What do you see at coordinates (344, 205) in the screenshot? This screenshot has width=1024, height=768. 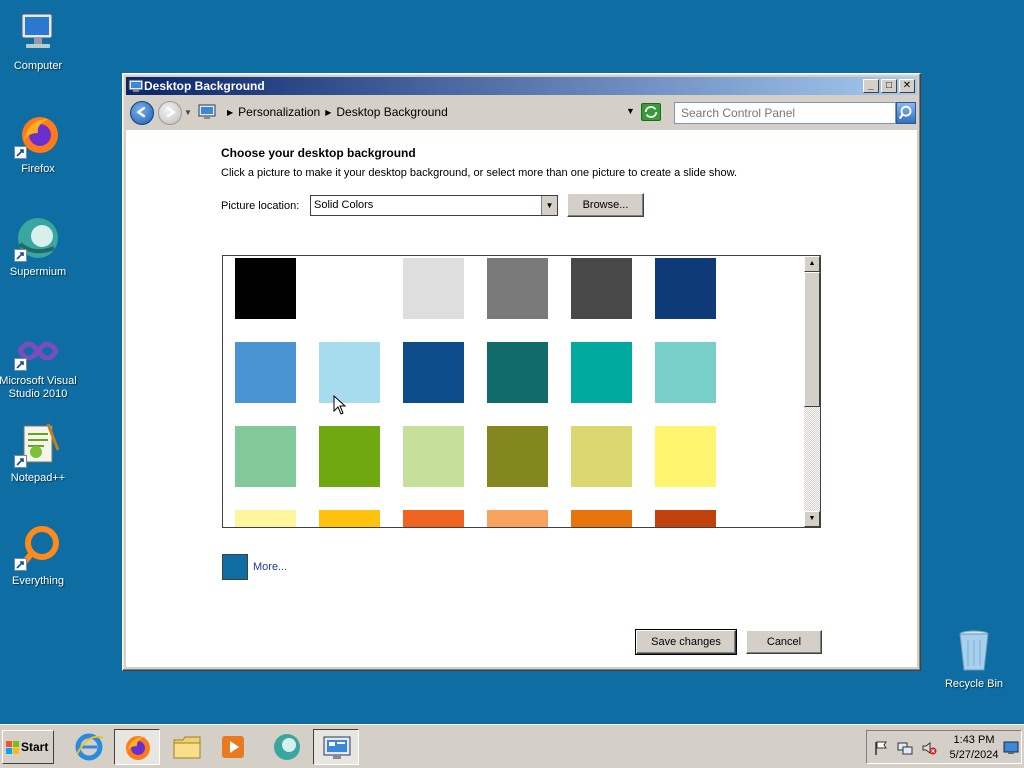 I see `picture-location-value: Solid Colors` at bounding box center [344, 205].